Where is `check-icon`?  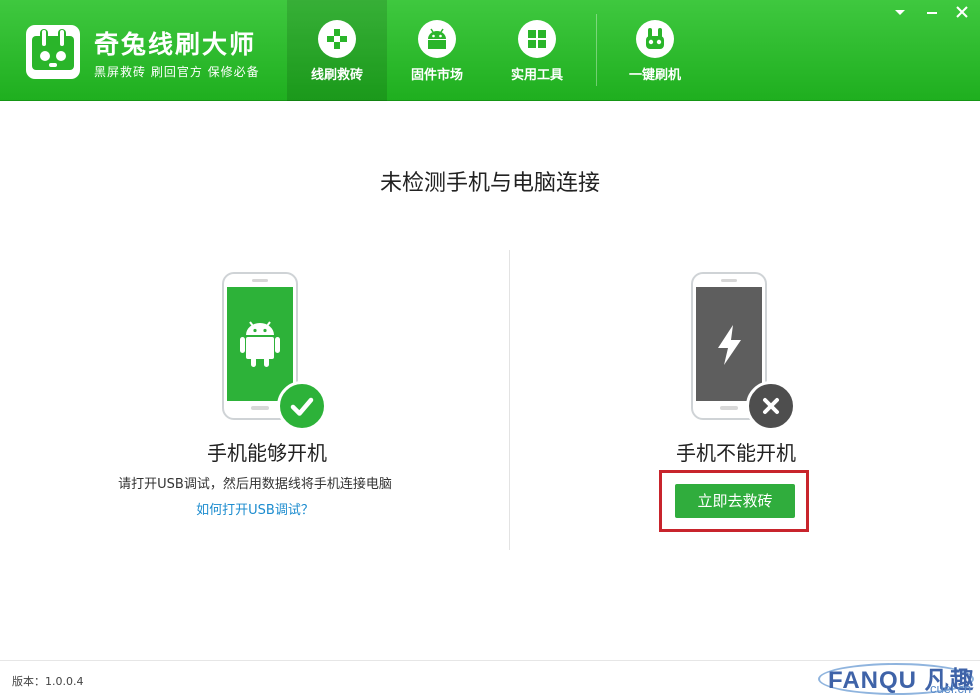
check-icon is located at coordinates (302, 406).